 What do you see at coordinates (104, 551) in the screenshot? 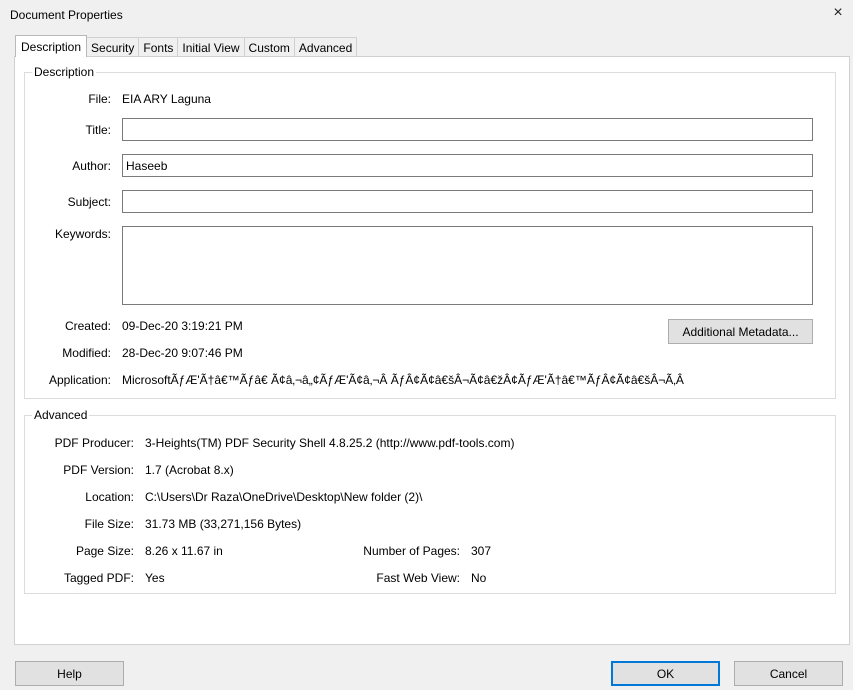
I see `page-size-label: Page Size:` at bounding box center [104, 551].